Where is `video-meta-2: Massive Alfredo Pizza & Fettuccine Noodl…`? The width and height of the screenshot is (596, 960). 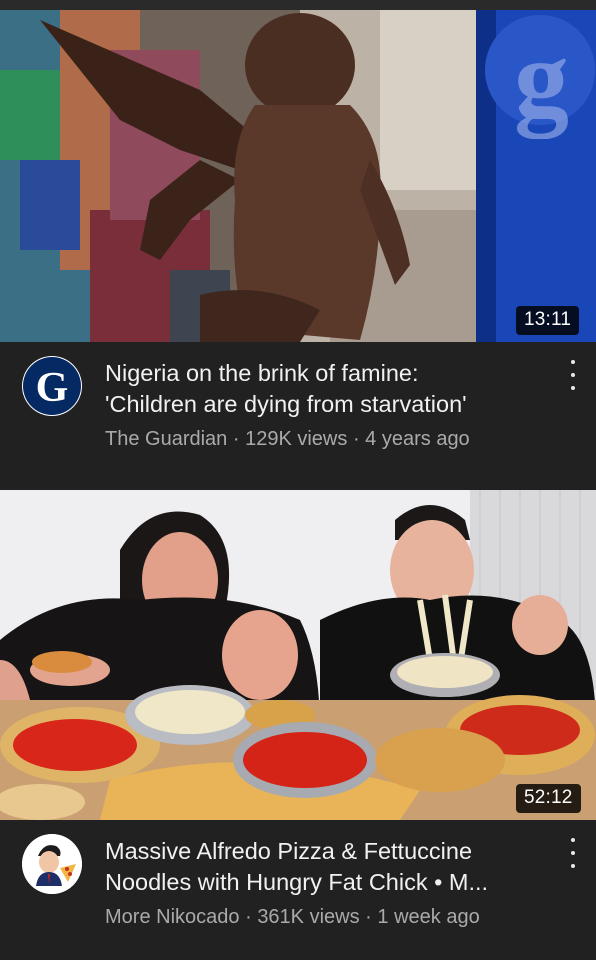 video-meta-2: Massive Alfredo Pizza & Fettuccine Noodl… is located at coordinates (298, 890).